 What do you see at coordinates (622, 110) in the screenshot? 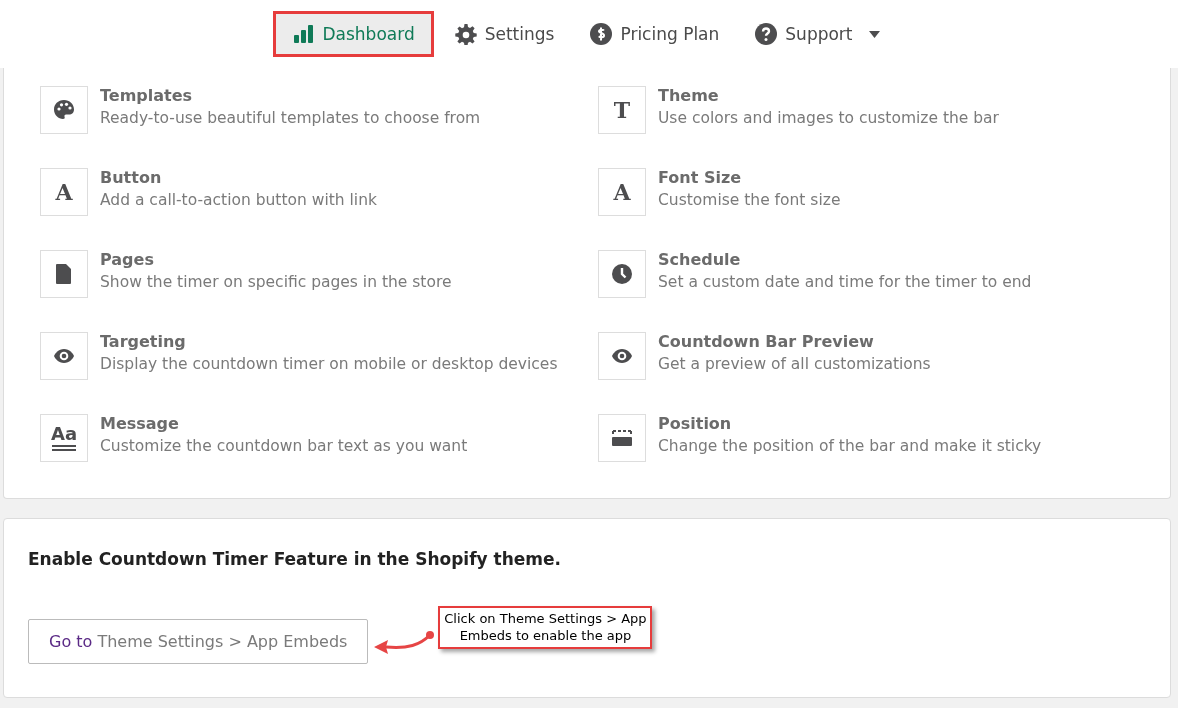
I see `letter-icon: T` at bounding box center [622, 110].